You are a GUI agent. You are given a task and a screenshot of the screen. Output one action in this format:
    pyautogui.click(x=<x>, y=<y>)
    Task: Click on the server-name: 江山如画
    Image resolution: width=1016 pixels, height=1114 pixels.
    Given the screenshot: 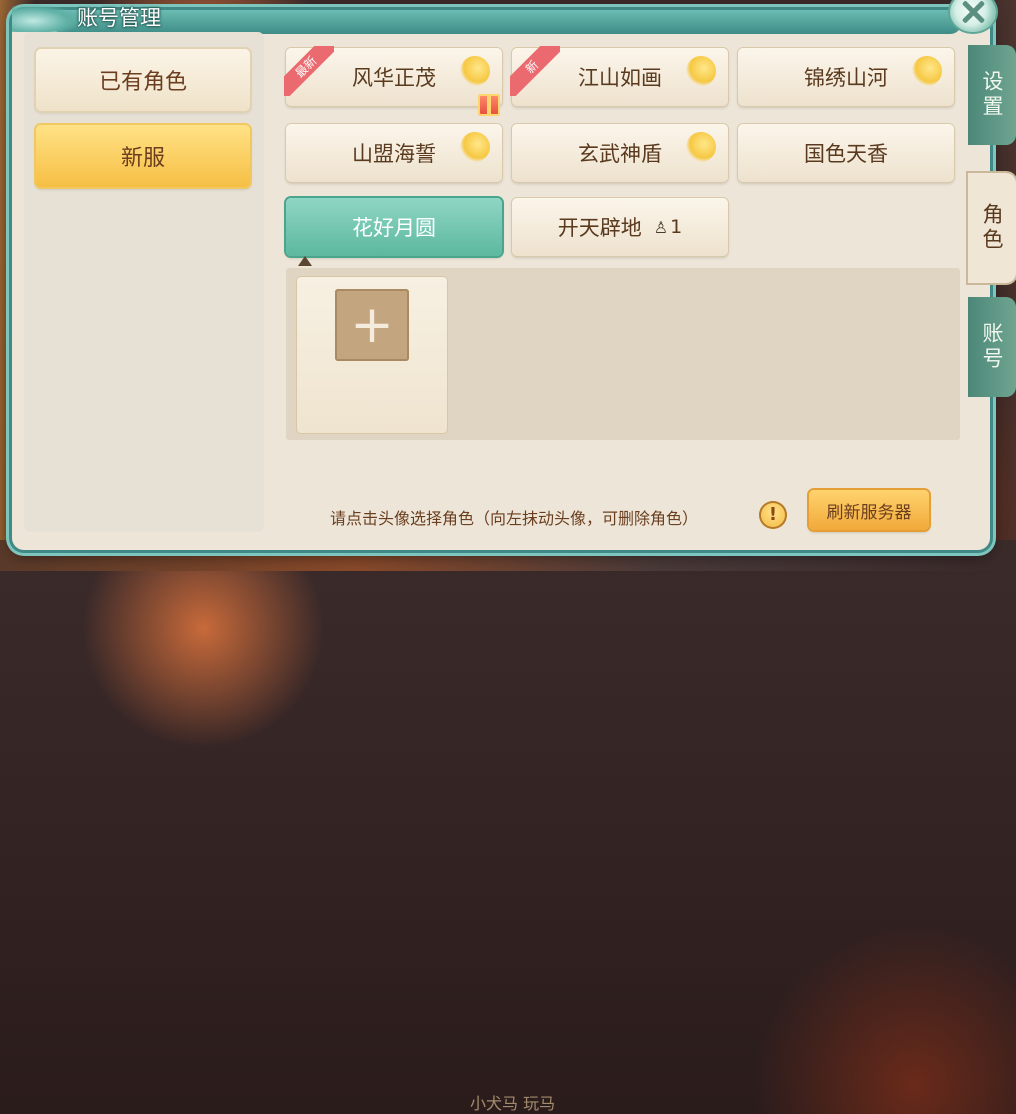 What is the action you would take?
    pyautogui.click(x=620, y=78)
    